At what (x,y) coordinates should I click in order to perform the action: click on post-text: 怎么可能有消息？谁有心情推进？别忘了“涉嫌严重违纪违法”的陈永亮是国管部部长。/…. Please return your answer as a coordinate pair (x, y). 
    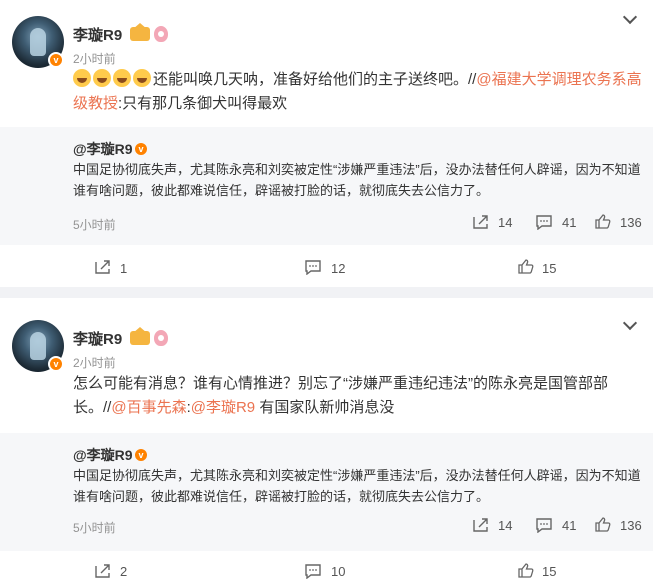
    Looking at the image, I should click on (343, 396).